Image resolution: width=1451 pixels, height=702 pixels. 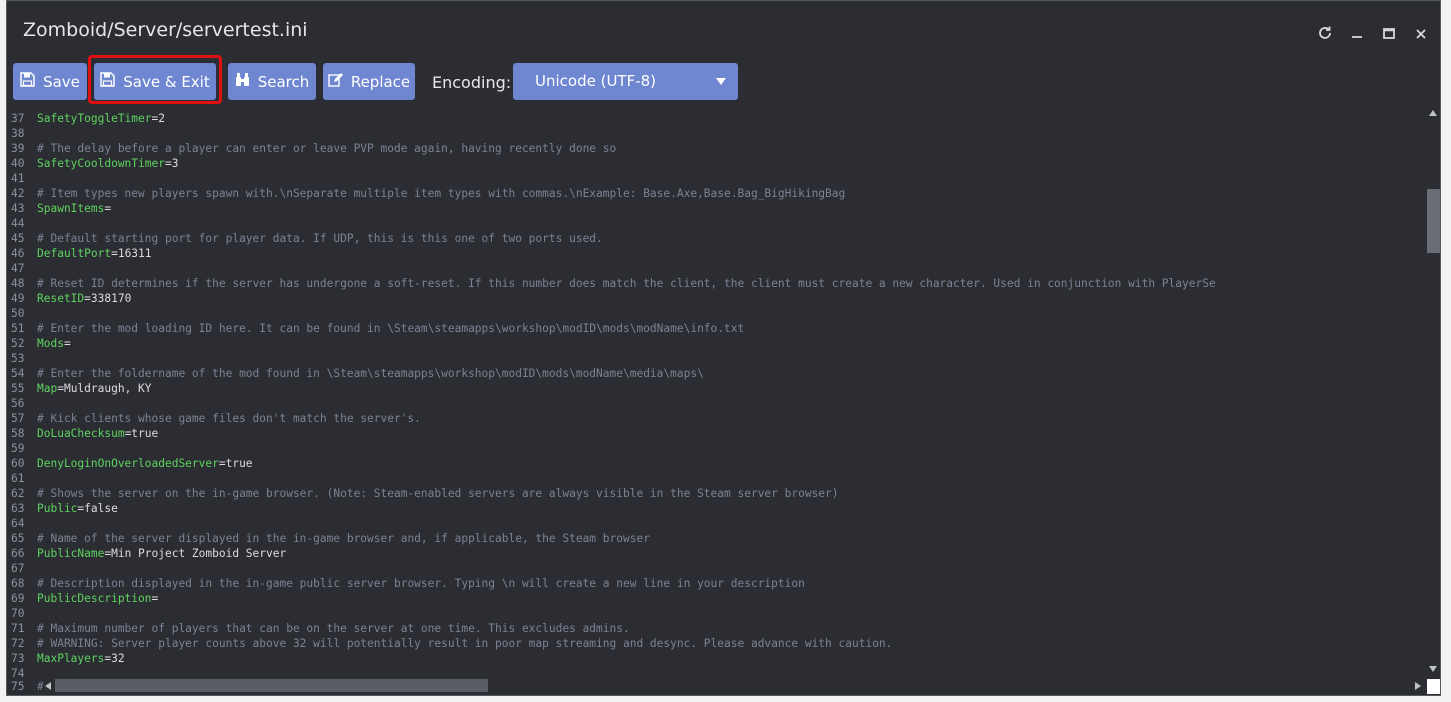 What do you see at coordinates (18, 448) in the screenshot?
I see `line-number: 59` at bounding box center [18, 448].